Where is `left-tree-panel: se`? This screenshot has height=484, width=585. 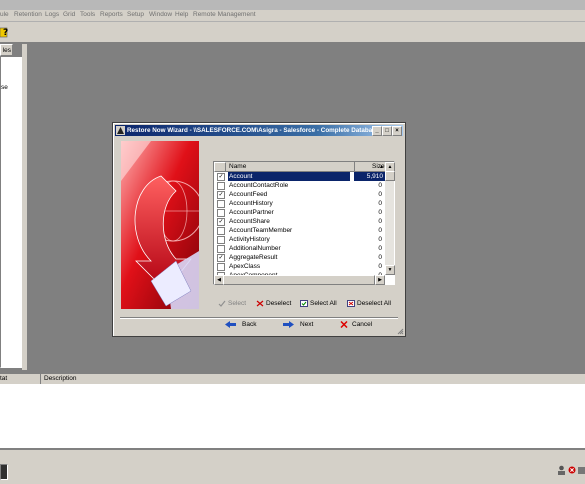
left-tree-panel: se is located at coordinates (12, 212).